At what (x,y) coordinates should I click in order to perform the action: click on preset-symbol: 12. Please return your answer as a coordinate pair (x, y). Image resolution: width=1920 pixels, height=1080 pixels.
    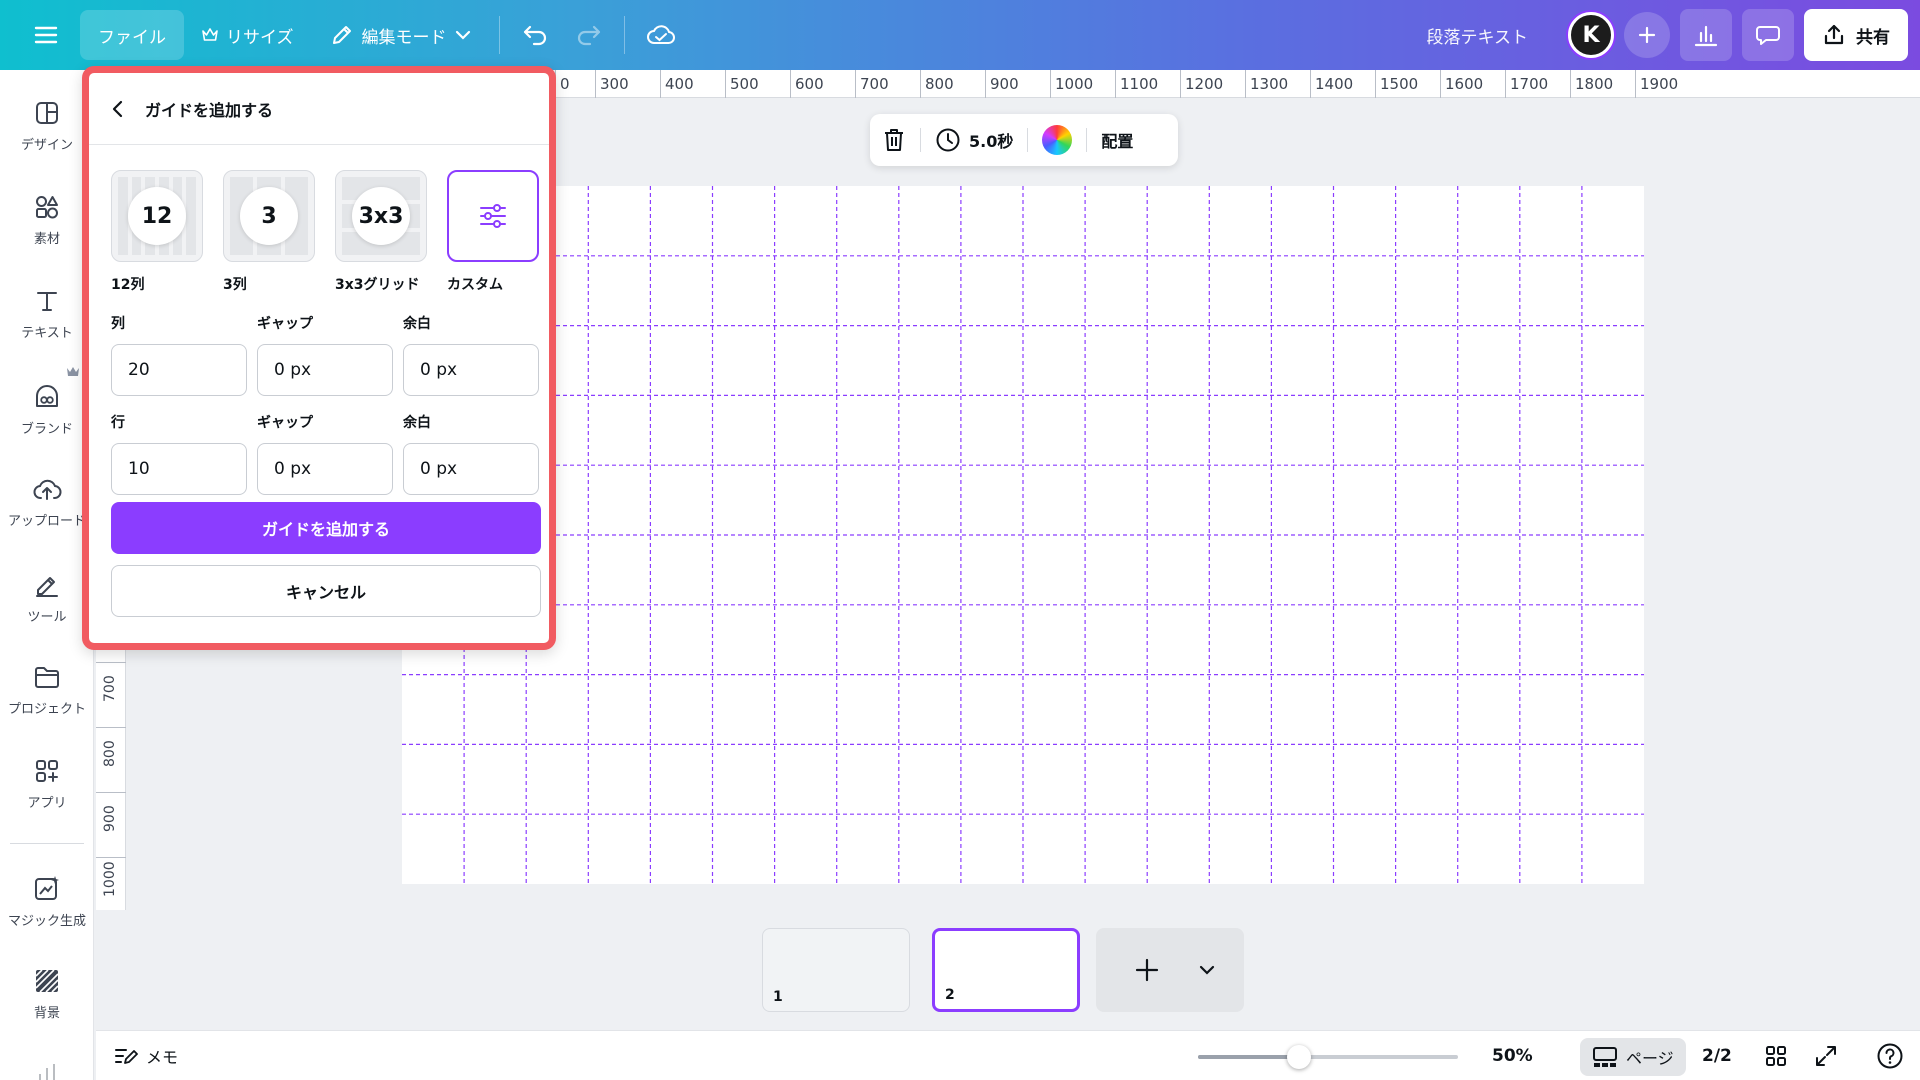
    Looking at the image, I should click on (157, 216).